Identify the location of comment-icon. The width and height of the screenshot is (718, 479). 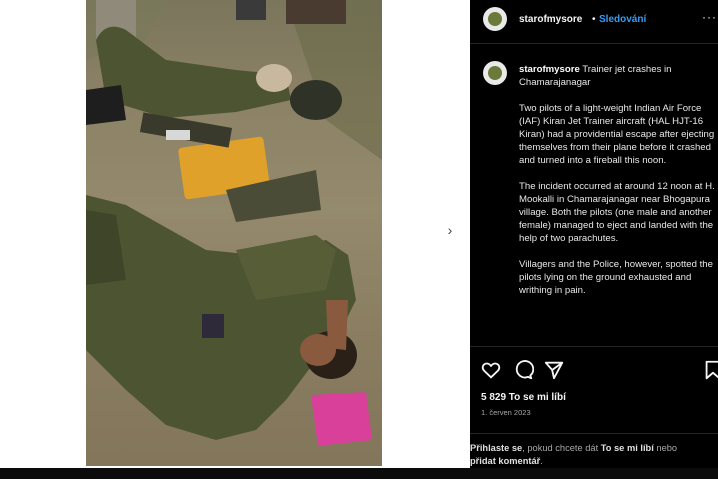
(523, 370).